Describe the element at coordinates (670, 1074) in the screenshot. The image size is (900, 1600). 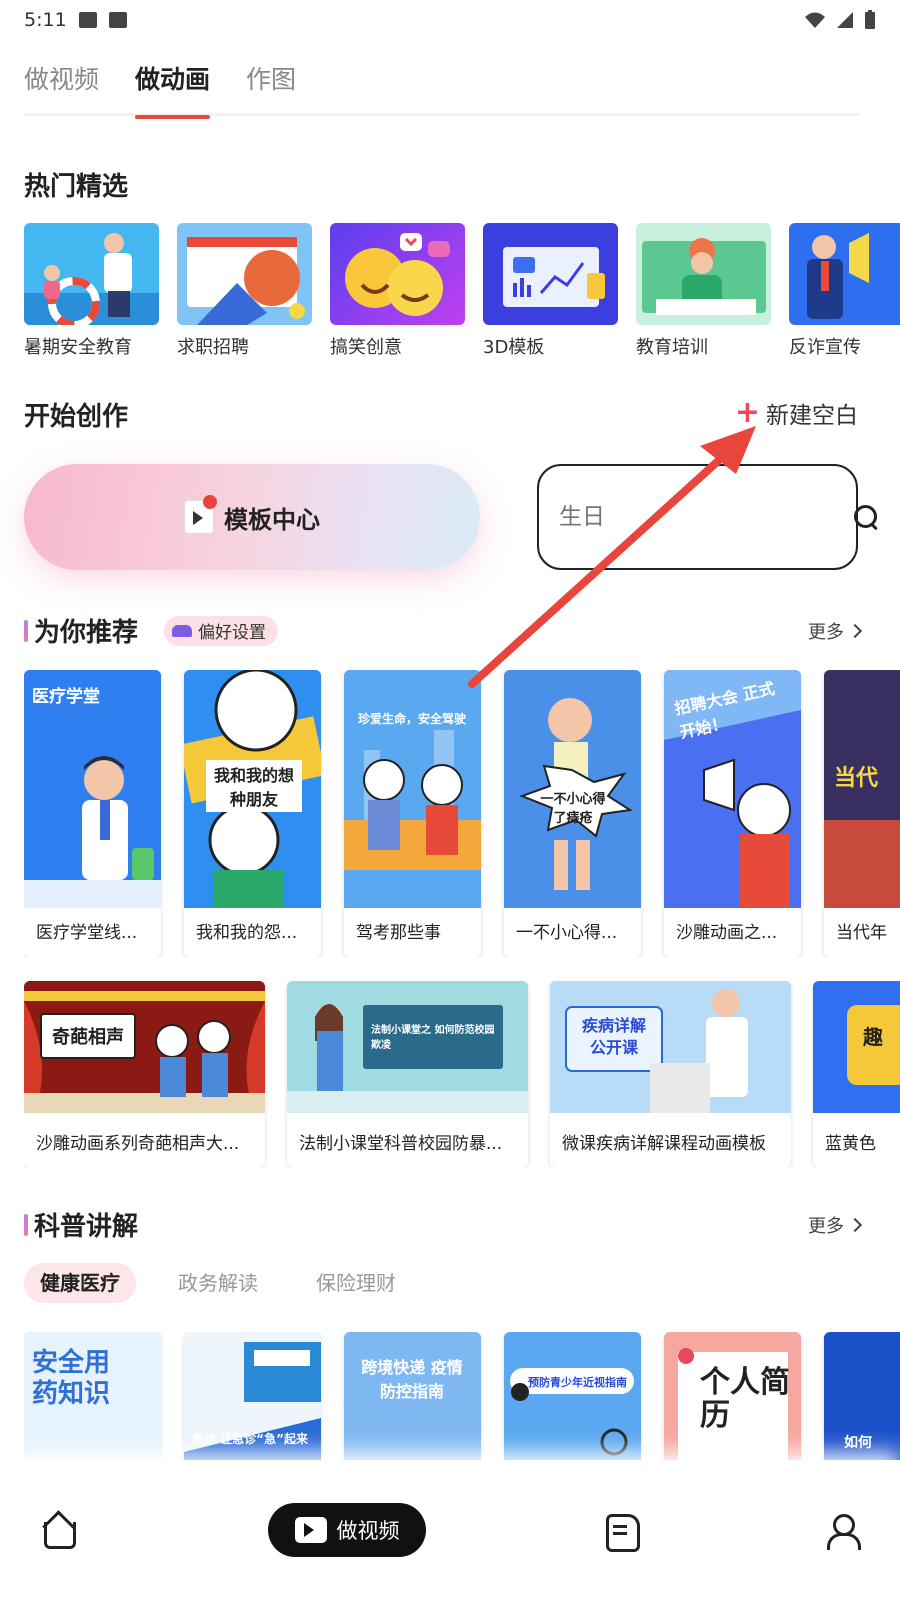
I see `recommend-wide-card: 疾病详解 公开课 微课疾病详解课程动画模板` at that location.